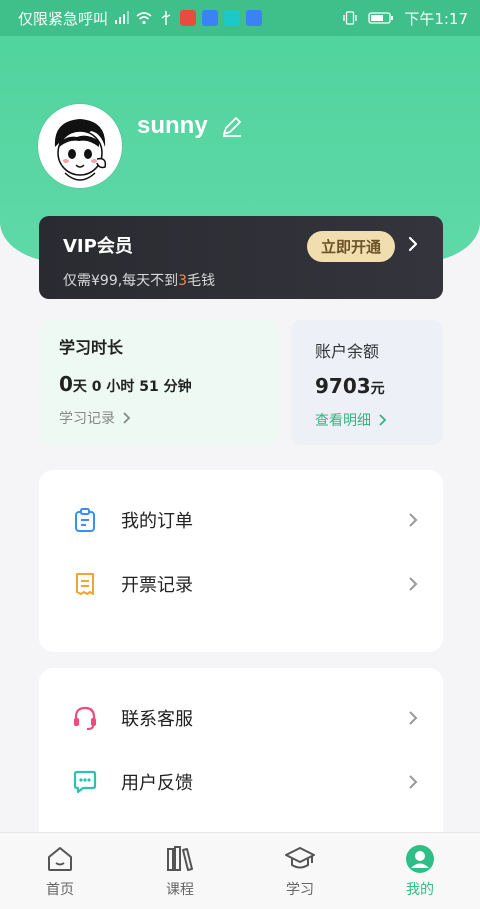 This screenshot has width=480, height=909. What do you see at coordinates (241, 520) in the screenshot?
I see `menu-item-orders: 我的订单` at bounding box center [241, 520].